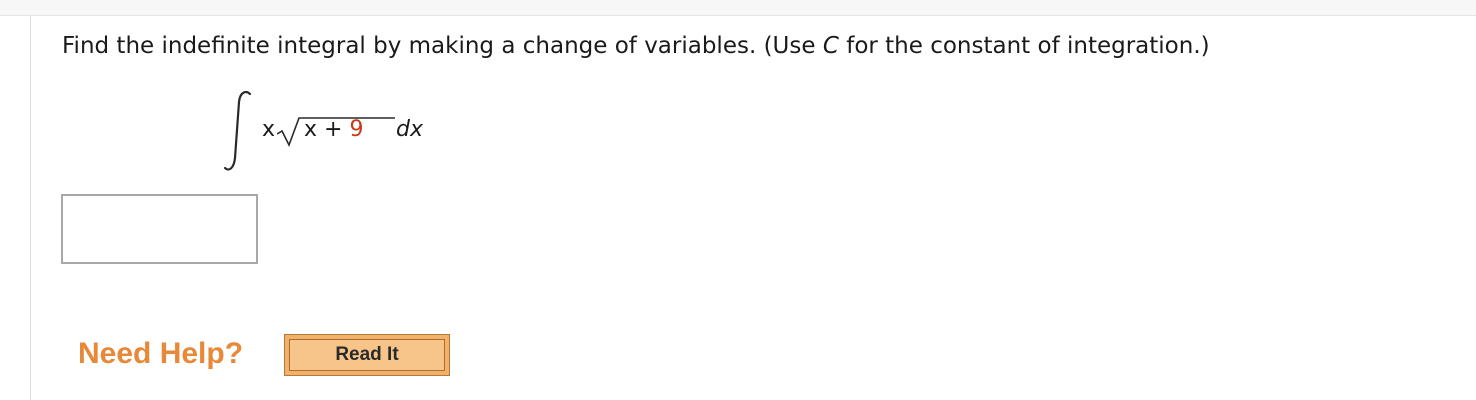  What do you see at coordinates (30, 208) in the screenshot?
I see `left-border` at bounding box center [30, 208].